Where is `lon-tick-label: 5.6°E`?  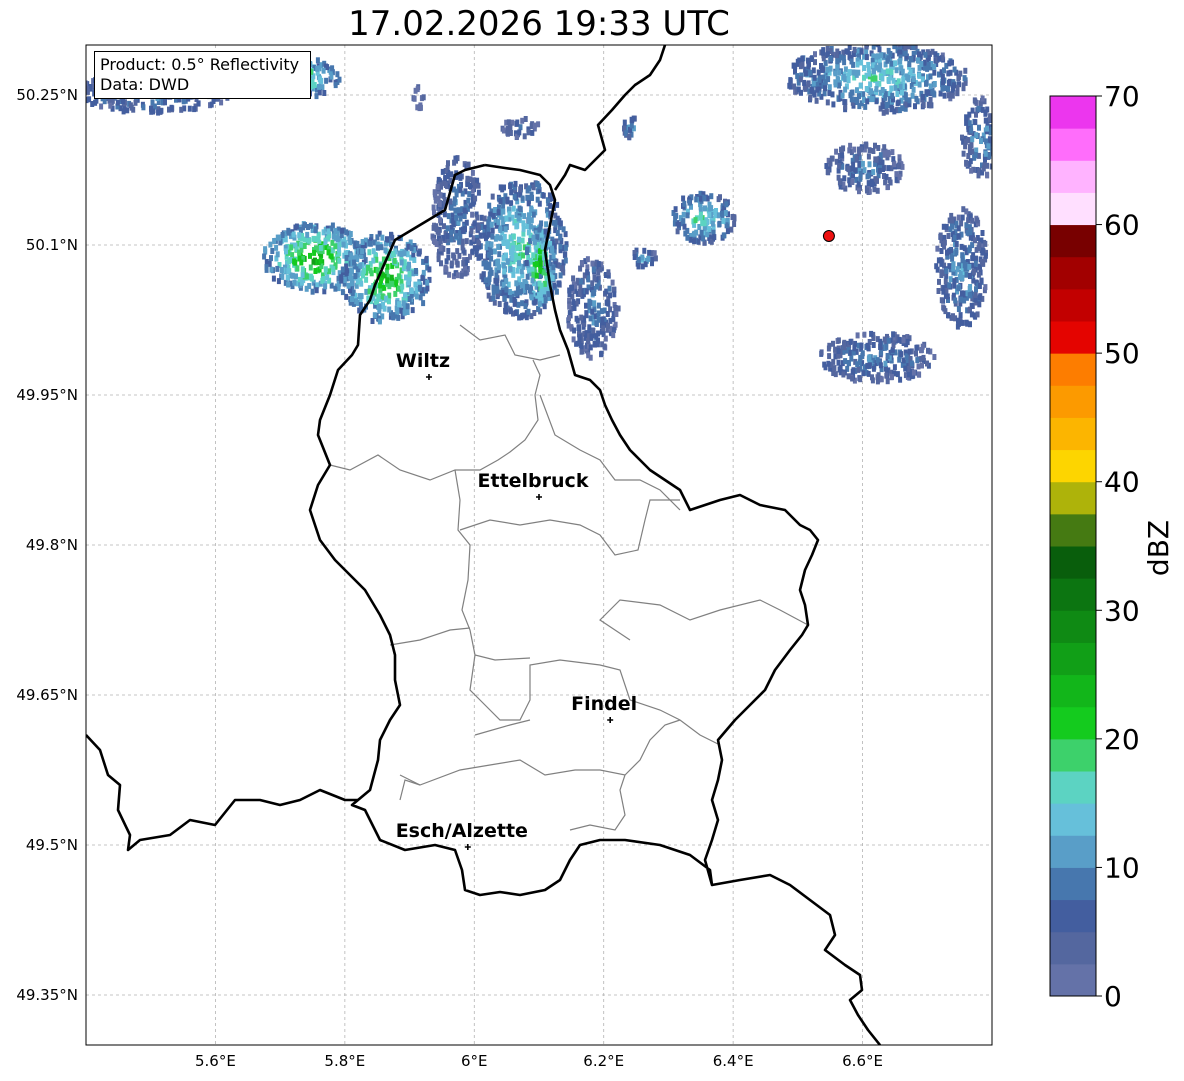 lon-tick-label: 5.6°E is located at coordinates (215, 1061).